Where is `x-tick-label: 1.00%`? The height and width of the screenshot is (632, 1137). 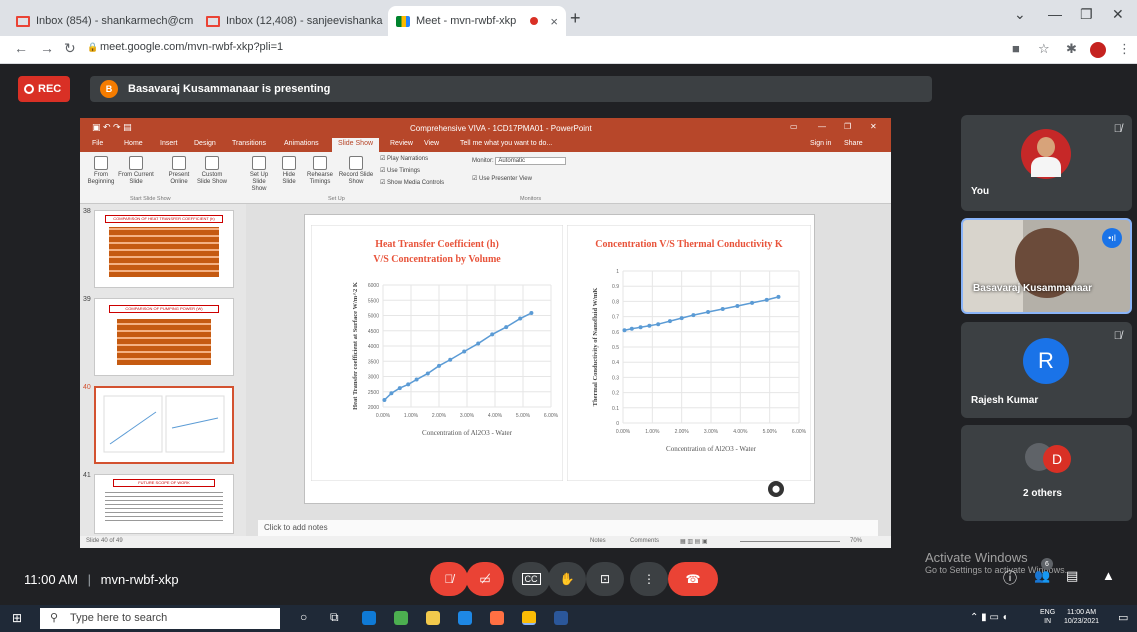
x-tick-label: 1.00% is located at coordinates (411, 416).